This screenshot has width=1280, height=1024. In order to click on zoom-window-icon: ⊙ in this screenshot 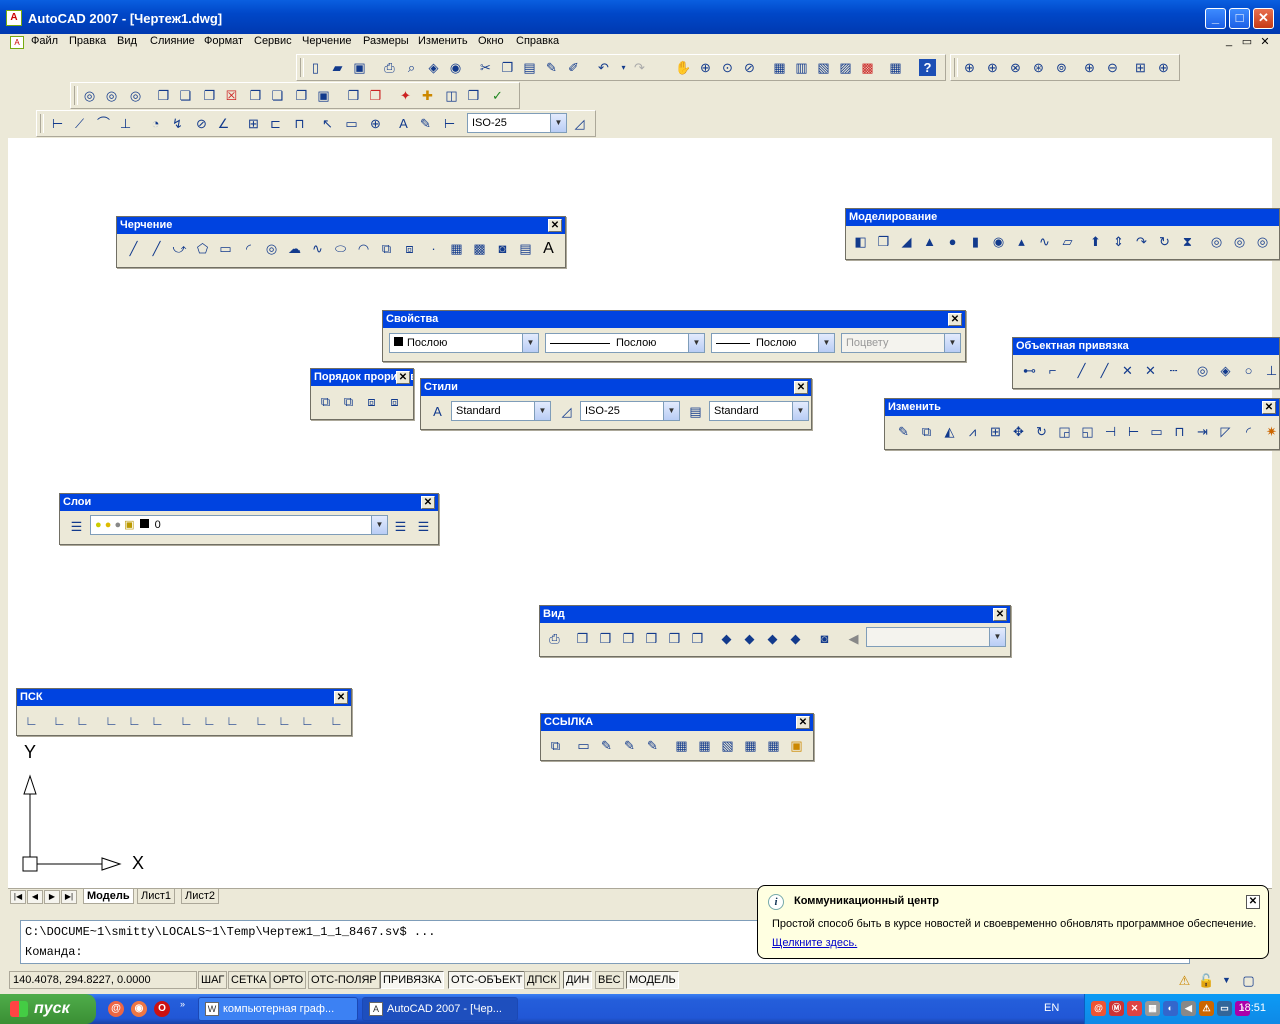, I will do `click(727, 67)`.